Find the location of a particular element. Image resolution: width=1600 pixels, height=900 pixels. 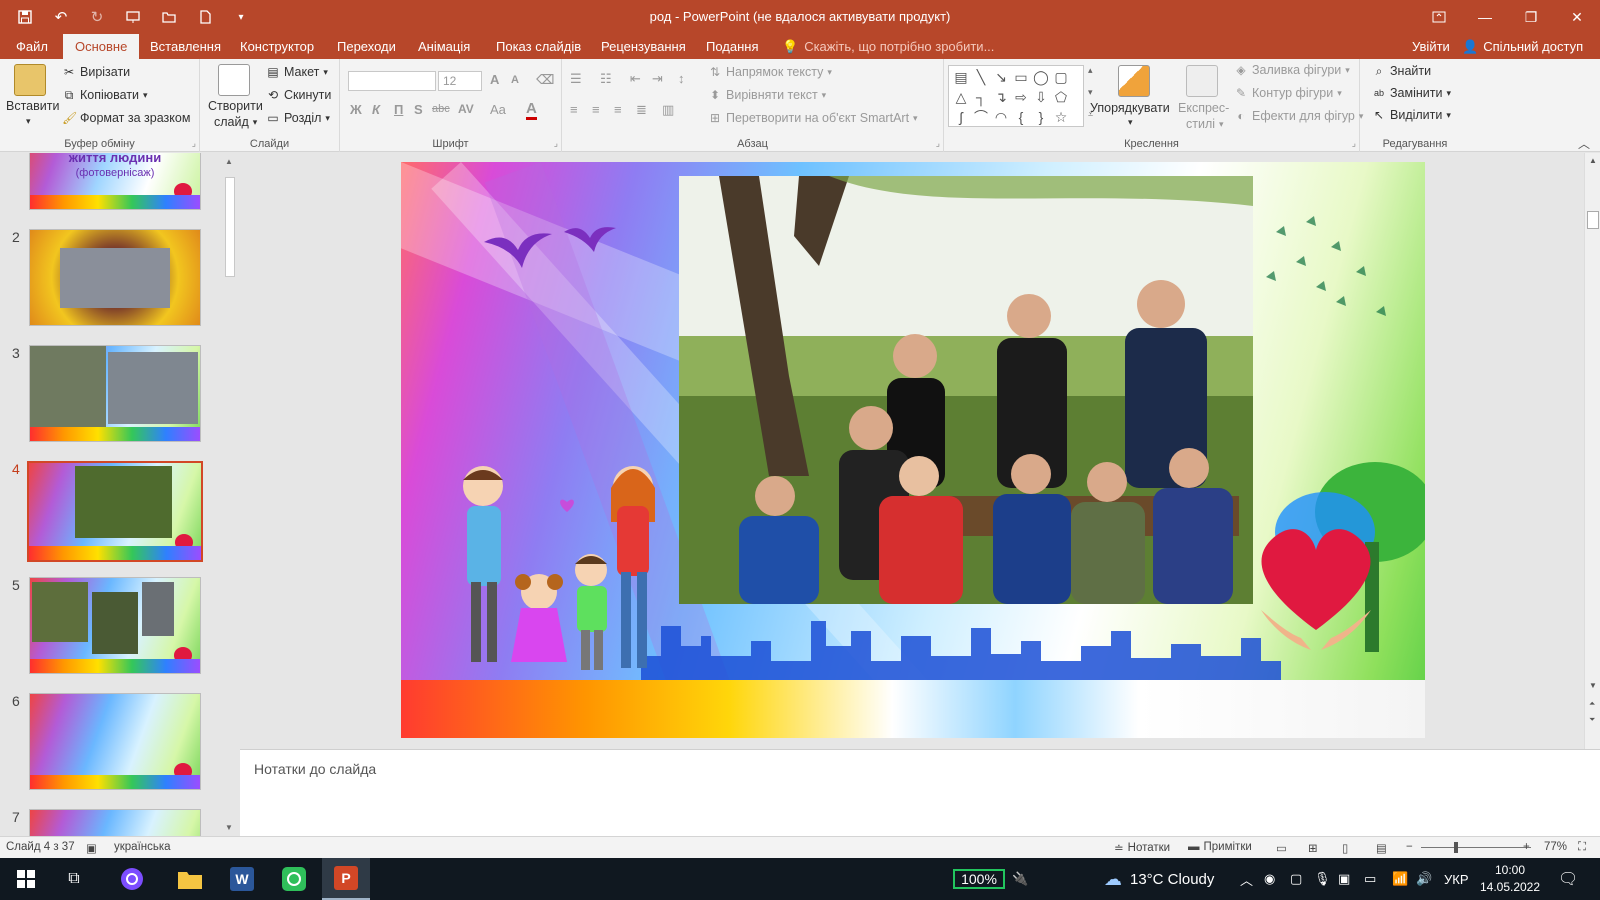

spell-check-icon: ▣ is located at coordinates (91, 848).